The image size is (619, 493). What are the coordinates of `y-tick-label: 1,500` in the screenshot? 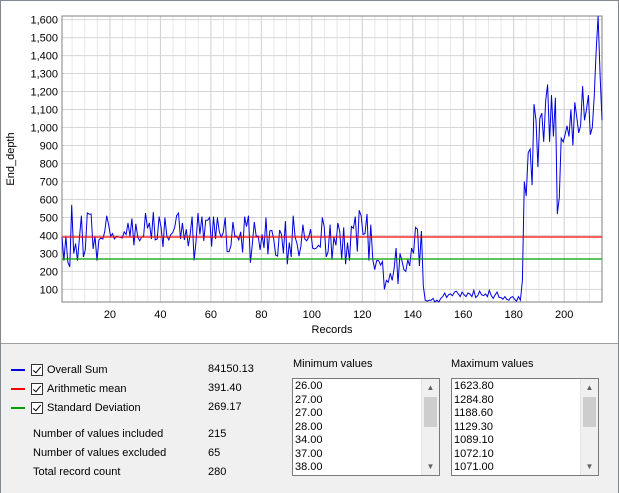 It's located at (44, 39).